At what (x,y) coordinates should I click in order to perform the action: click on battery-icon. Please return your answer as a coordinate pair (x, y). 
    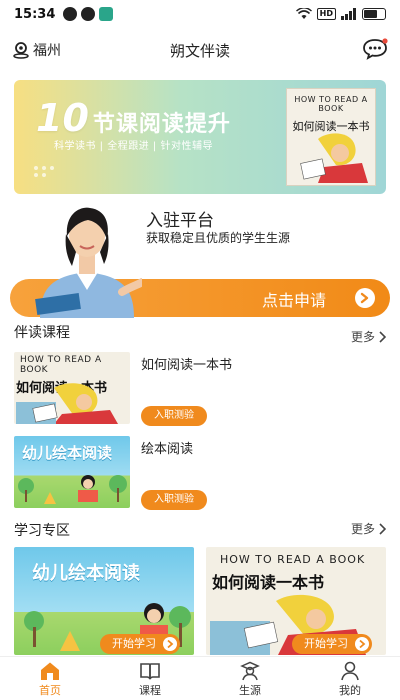
    Looking at the image, I should click on (374, 14).